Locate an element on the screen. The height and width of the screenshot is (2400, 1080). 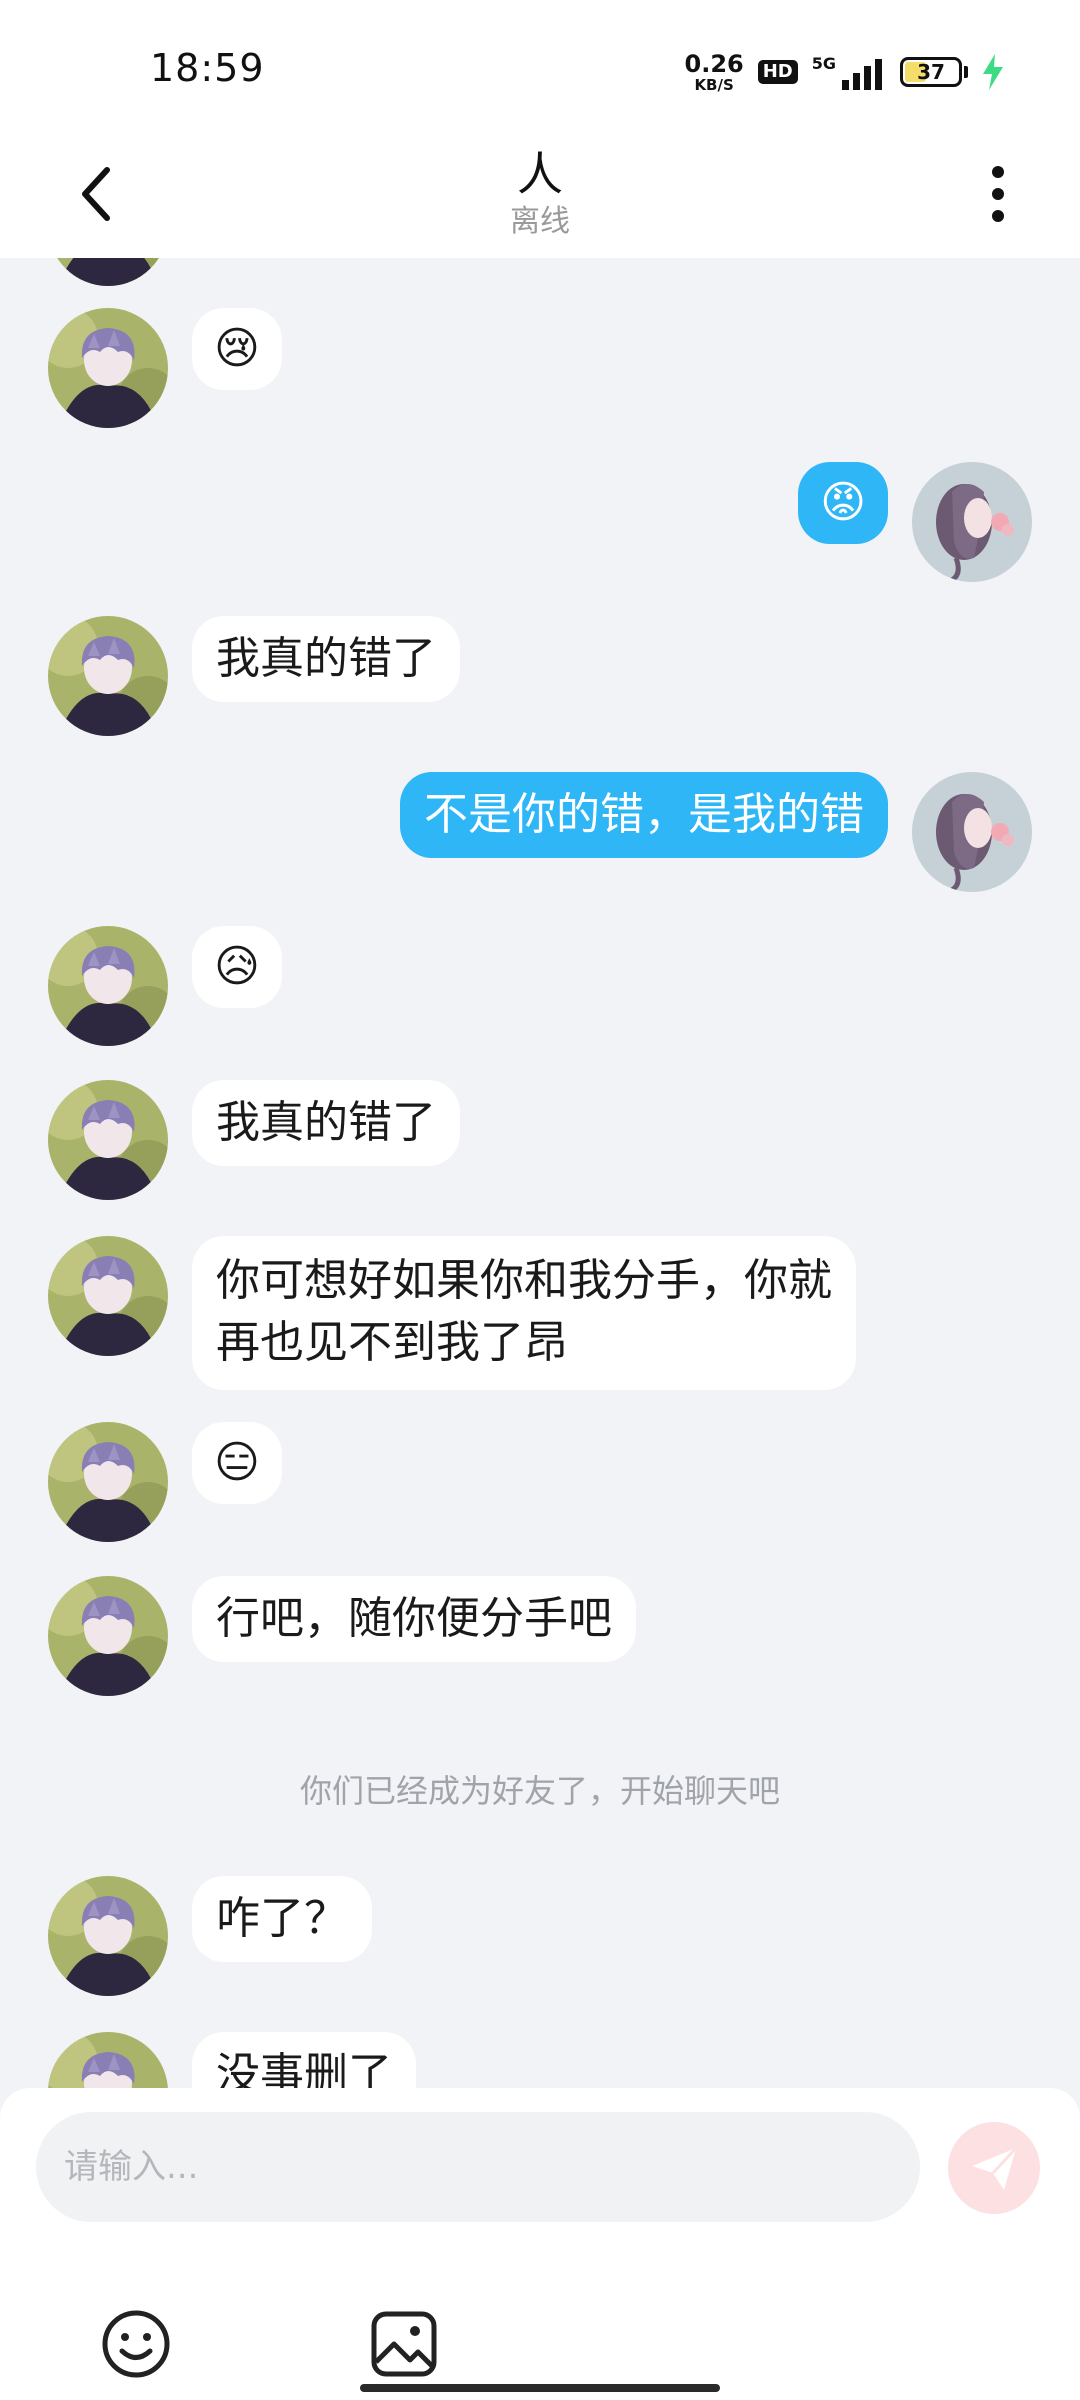
network-speed-value: 0.26 is located at coordinates (714, 63).